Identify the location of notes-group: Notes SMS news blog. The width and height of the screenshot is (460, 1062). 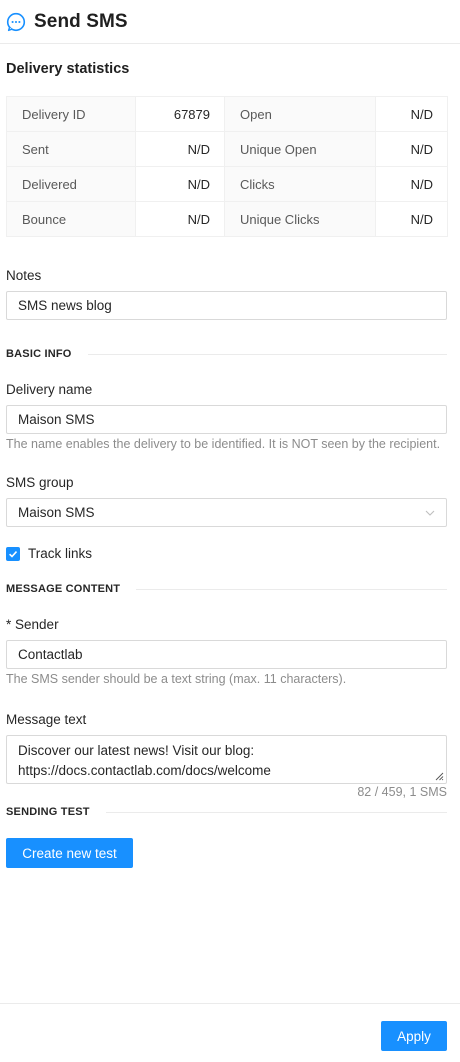
(226, 294).